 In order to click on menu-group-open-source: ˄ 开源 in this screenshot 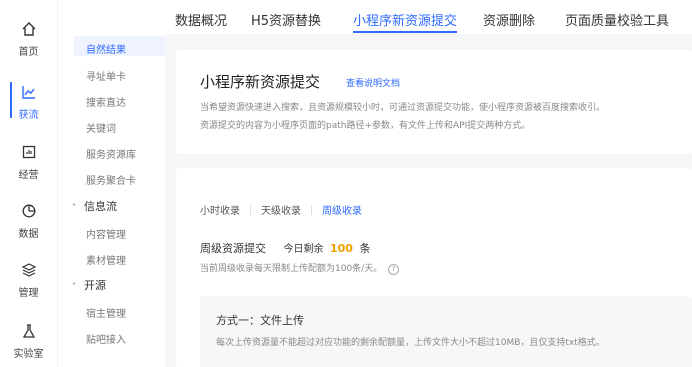, I will do `click(89, 285)`.